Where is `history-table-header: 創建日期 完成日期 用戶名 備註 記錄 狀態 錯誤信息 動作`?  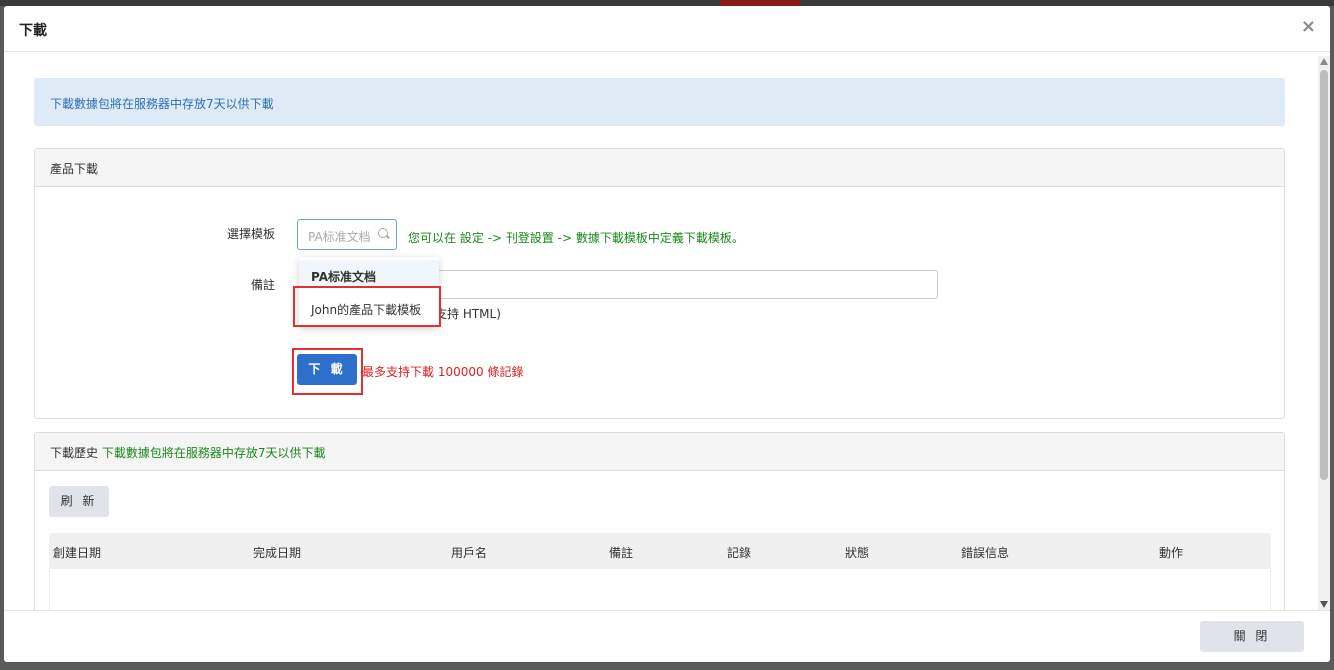 history-table-header: 創建日期 完成日期 用戶名 備註 記錄 狀態 錯誤信息 動作 is located at coordinates (660, 551).